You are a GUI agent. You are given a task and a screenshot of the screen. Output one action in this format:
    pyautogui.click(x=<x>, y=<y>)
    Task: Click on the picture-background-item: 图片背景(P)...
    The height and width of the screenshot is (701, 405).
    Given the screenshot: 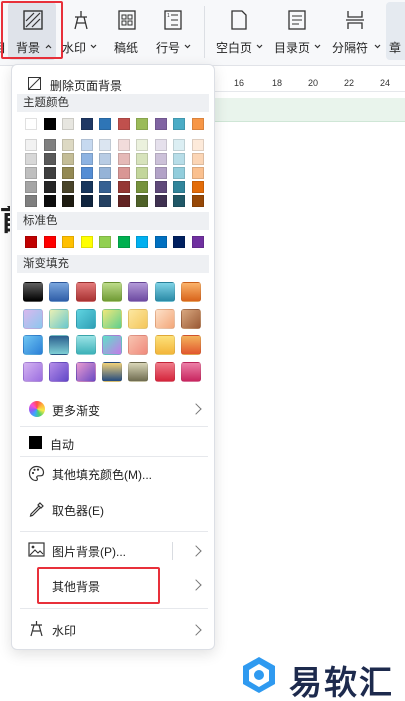 What is the action you would take?
    pyautogui.click(x=113, y=551)
    